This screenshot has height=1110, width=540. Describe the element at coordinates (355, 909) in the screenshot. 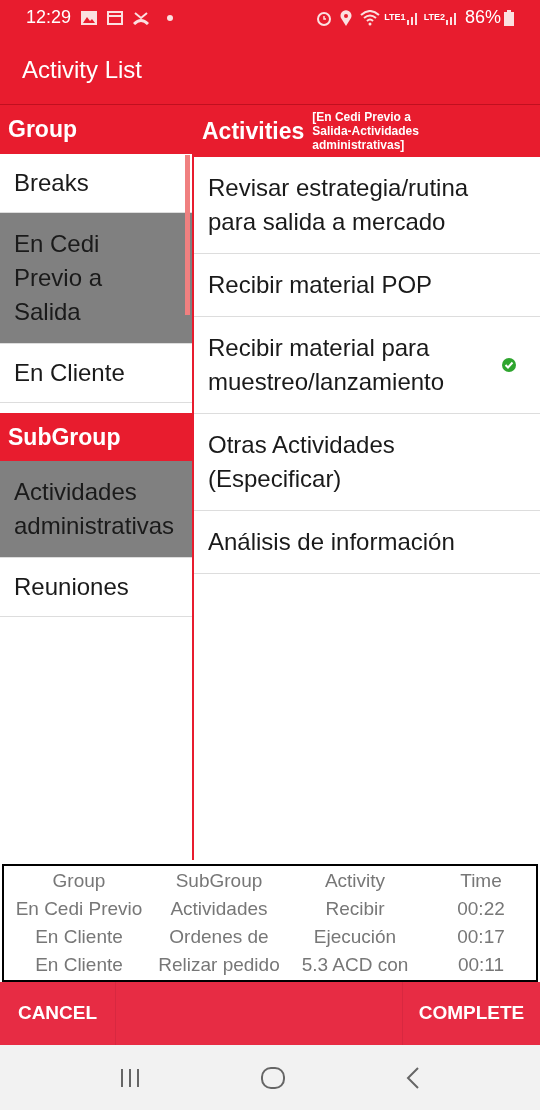

I see `table-cell-text: Recibir` at that location.